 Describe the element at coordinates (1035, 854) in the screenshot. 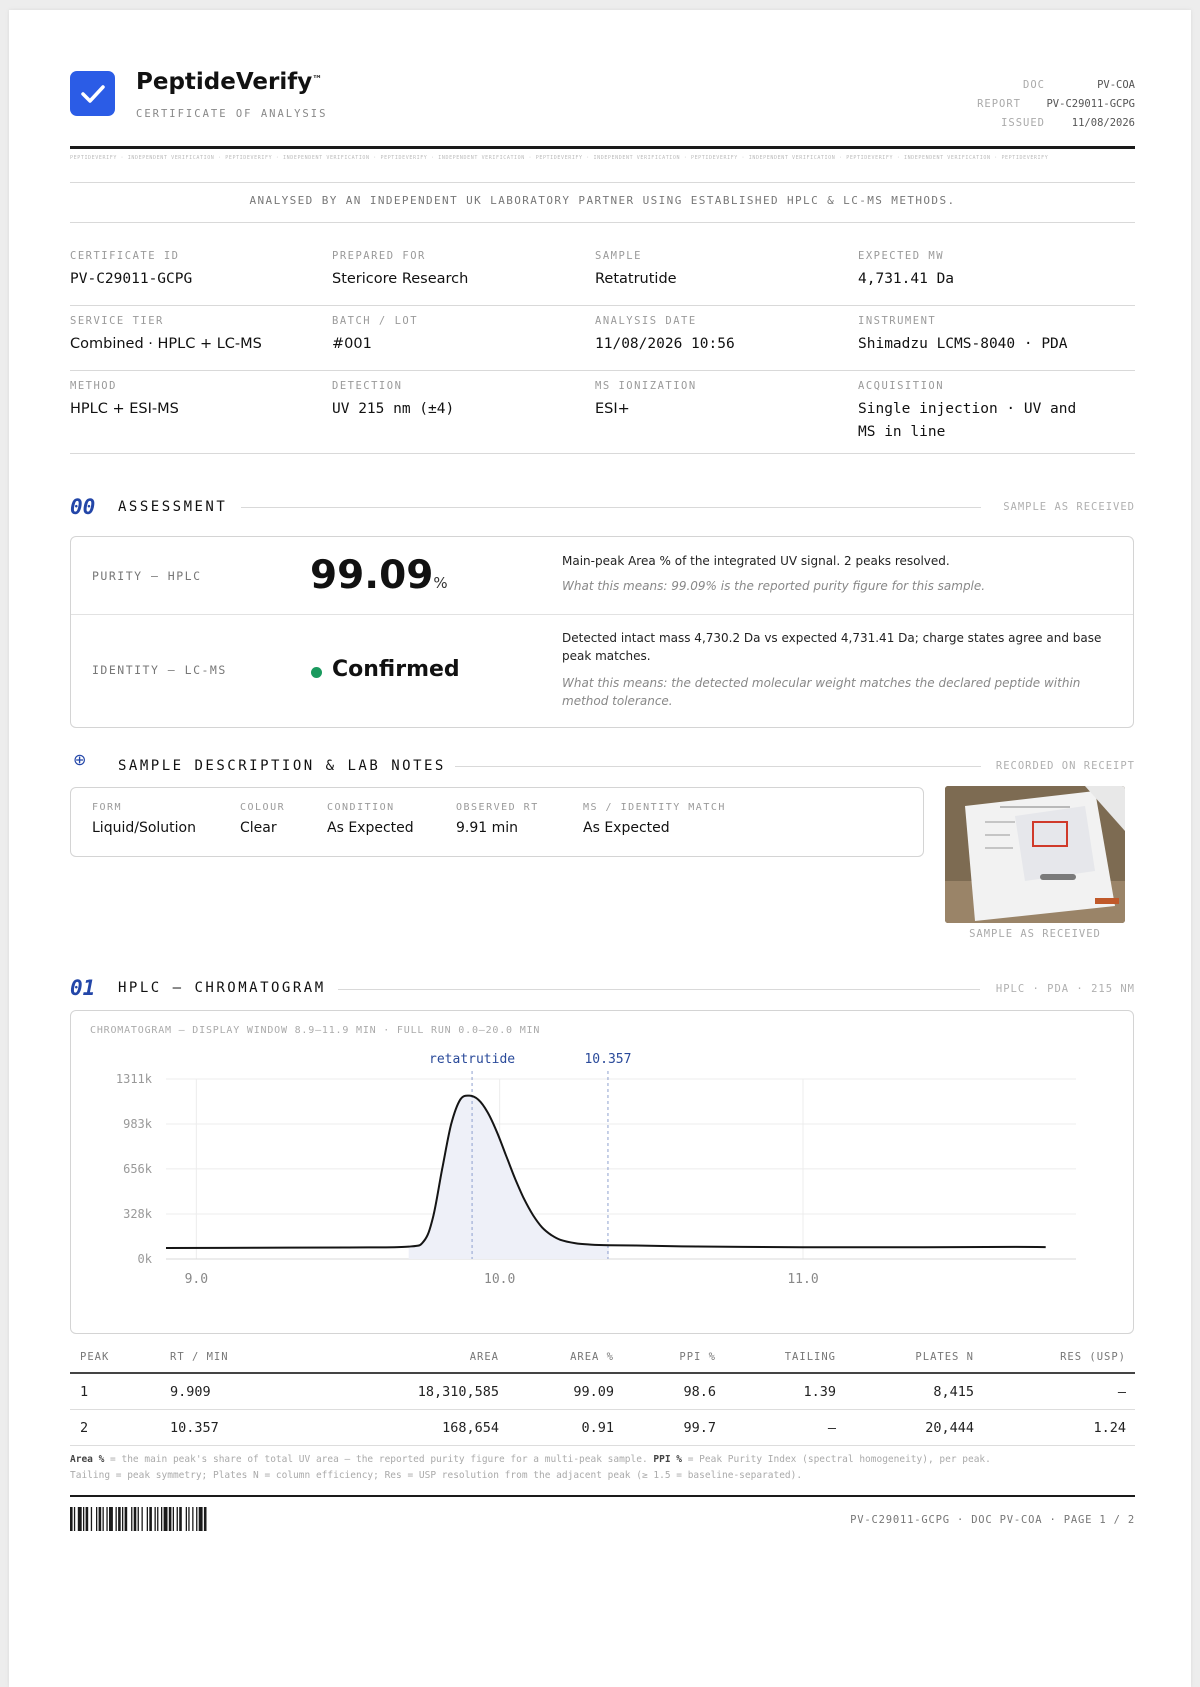

I see `sample-photo` at that location.